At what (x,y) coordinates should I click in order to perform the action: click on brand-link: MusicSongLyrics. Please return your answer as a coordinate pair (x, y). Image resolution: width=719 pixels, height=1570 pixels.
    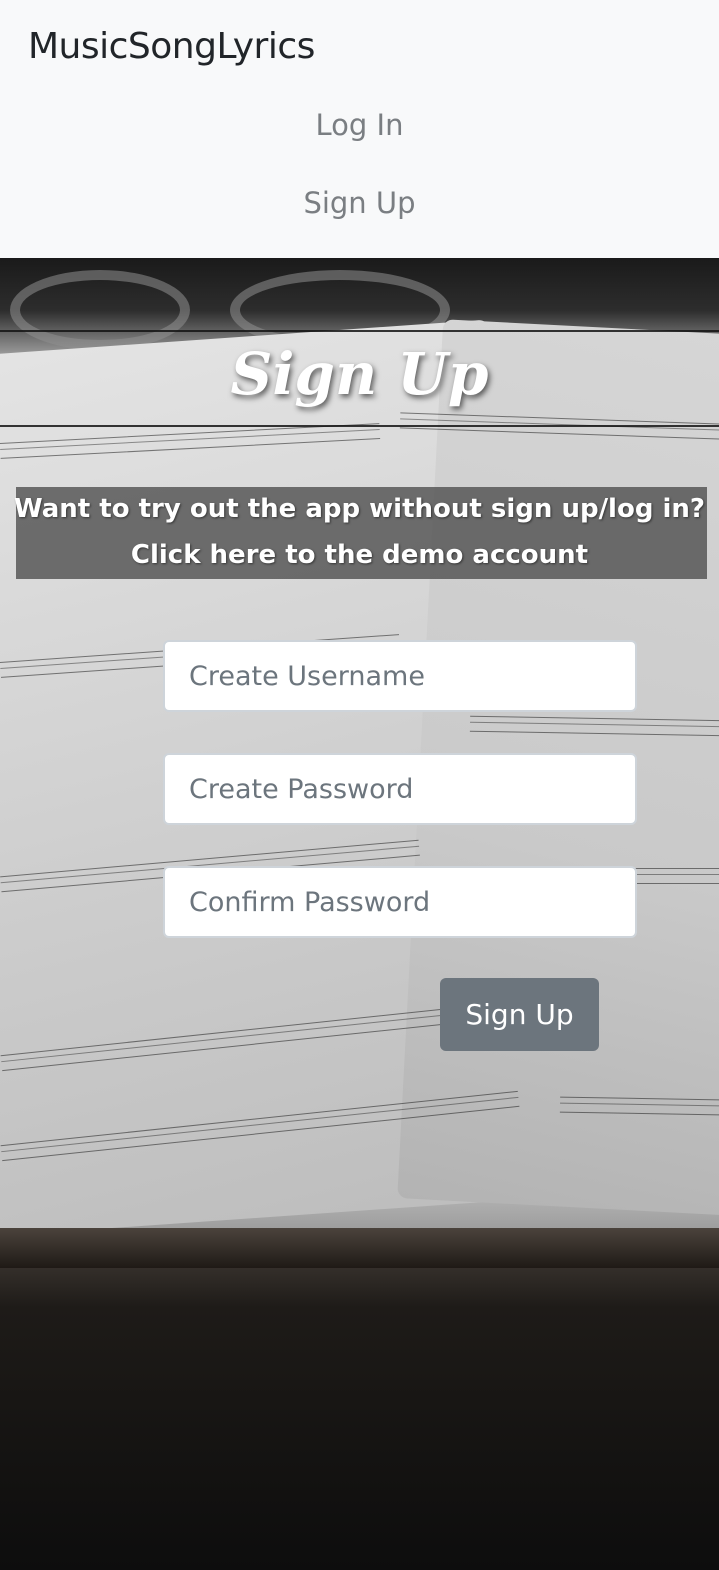
    Looking at the image, I should click on (171, 46).